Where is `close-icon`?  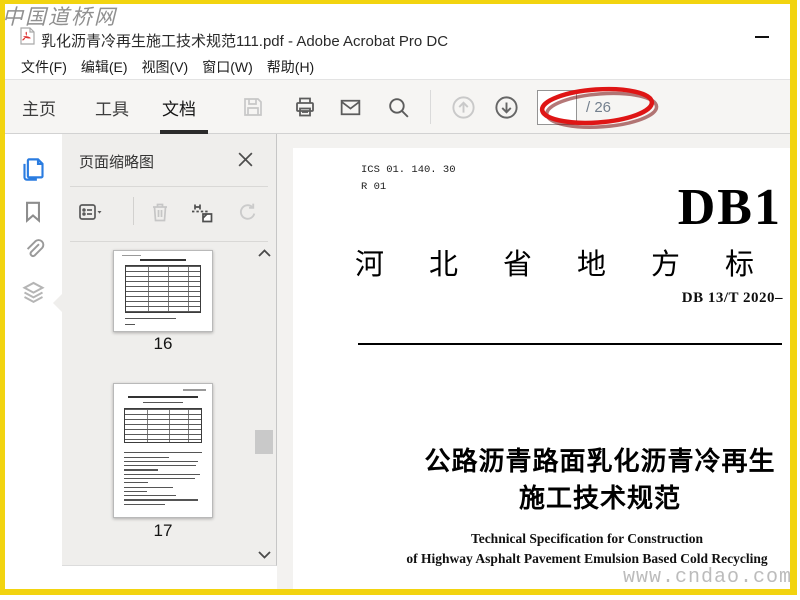 close-icon is located at coordinates (245, 159).